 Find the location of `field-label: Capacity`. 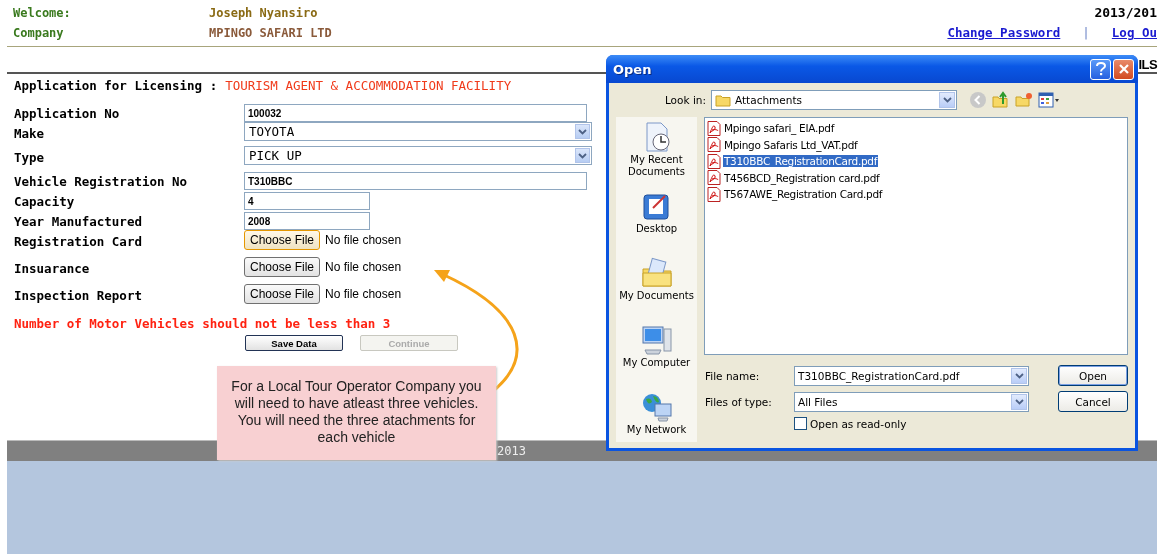

field-label: Capacity is located at coordinates (45, 202).